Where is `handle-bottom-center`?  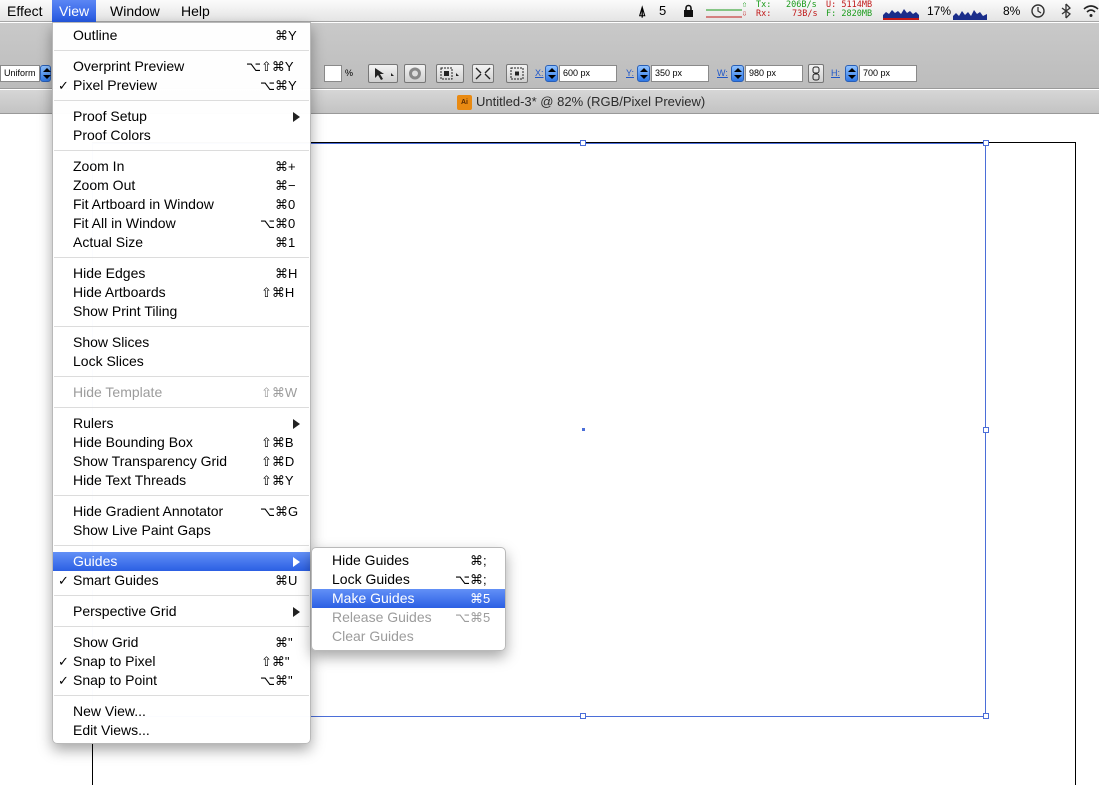
handle-bottom-center is located at coordinates (583, 716).